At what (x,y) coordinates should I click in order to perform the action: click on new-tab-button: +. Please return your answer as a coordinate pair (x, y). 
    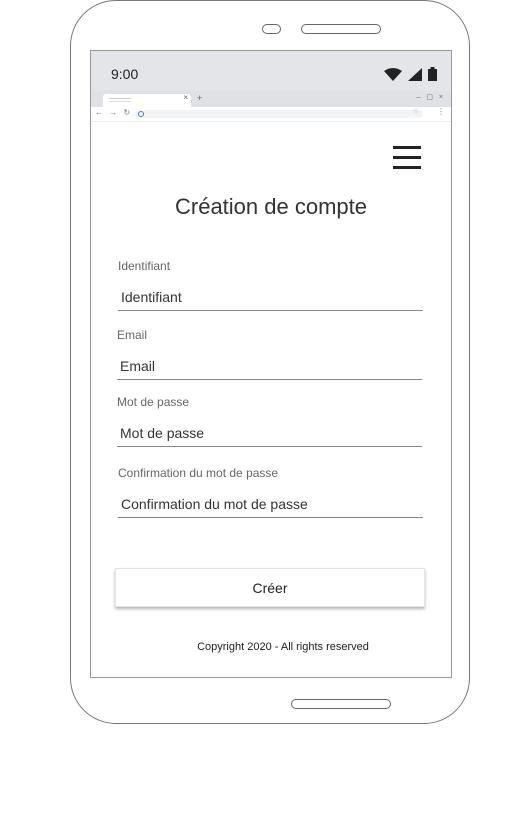
    Looking at the image, I should click on (199, 98).